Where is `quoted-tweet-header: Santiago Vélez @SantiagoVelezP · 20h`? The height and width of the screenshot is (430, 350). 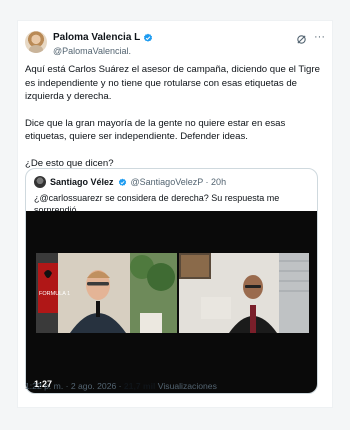
quoted-tweet-header: Santiago Vélez @SantiagoVelezP · 20h is located at coordinates (130, 182).